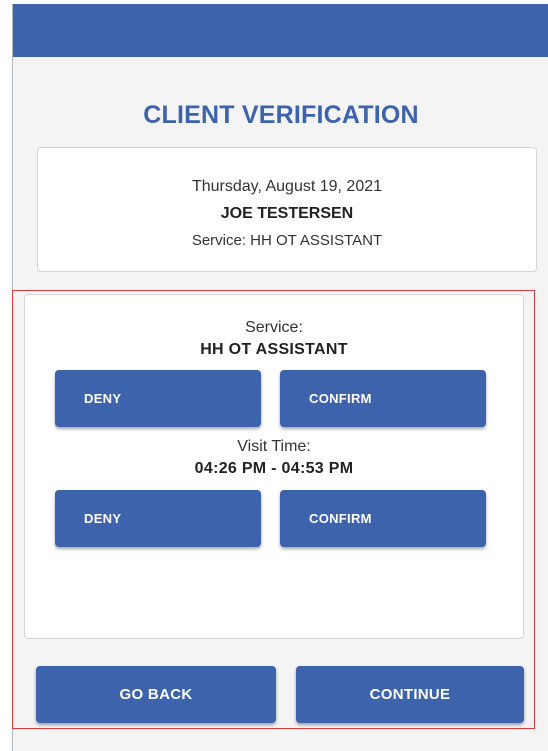 The image size is (548, 751). Describe the element at coordinates (280, 30) in the screenshot. I see `top-app-bar` at that location.